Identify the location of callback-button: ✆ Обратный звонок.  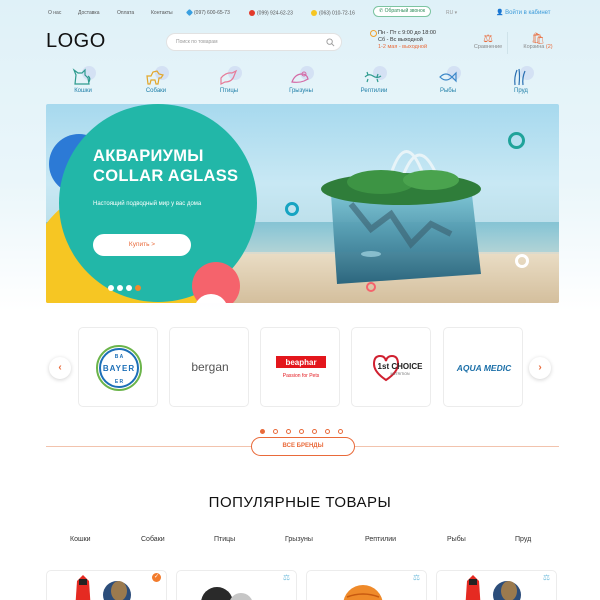
(402, 11).